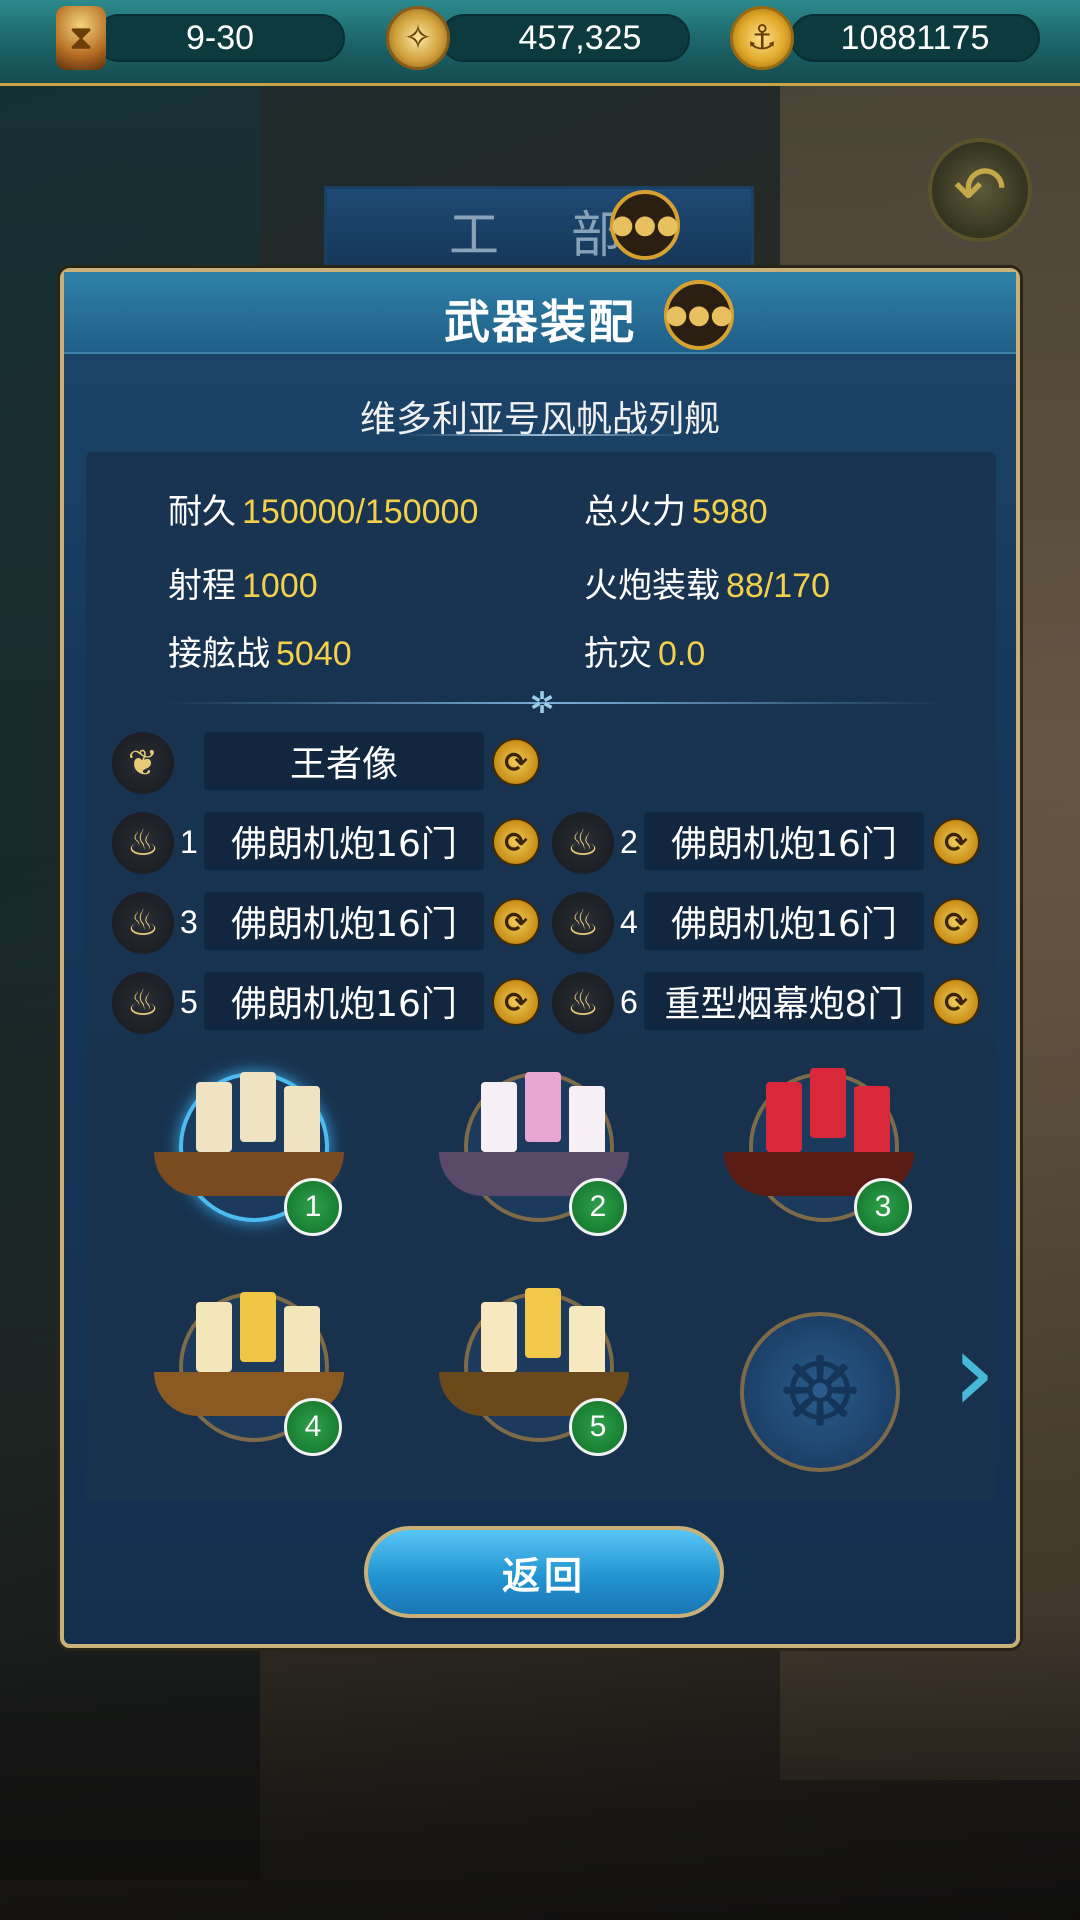 The width and height of the screenshot is (1080, 1920). I want to click on stat-label: 抗灾, so click(618, 654).